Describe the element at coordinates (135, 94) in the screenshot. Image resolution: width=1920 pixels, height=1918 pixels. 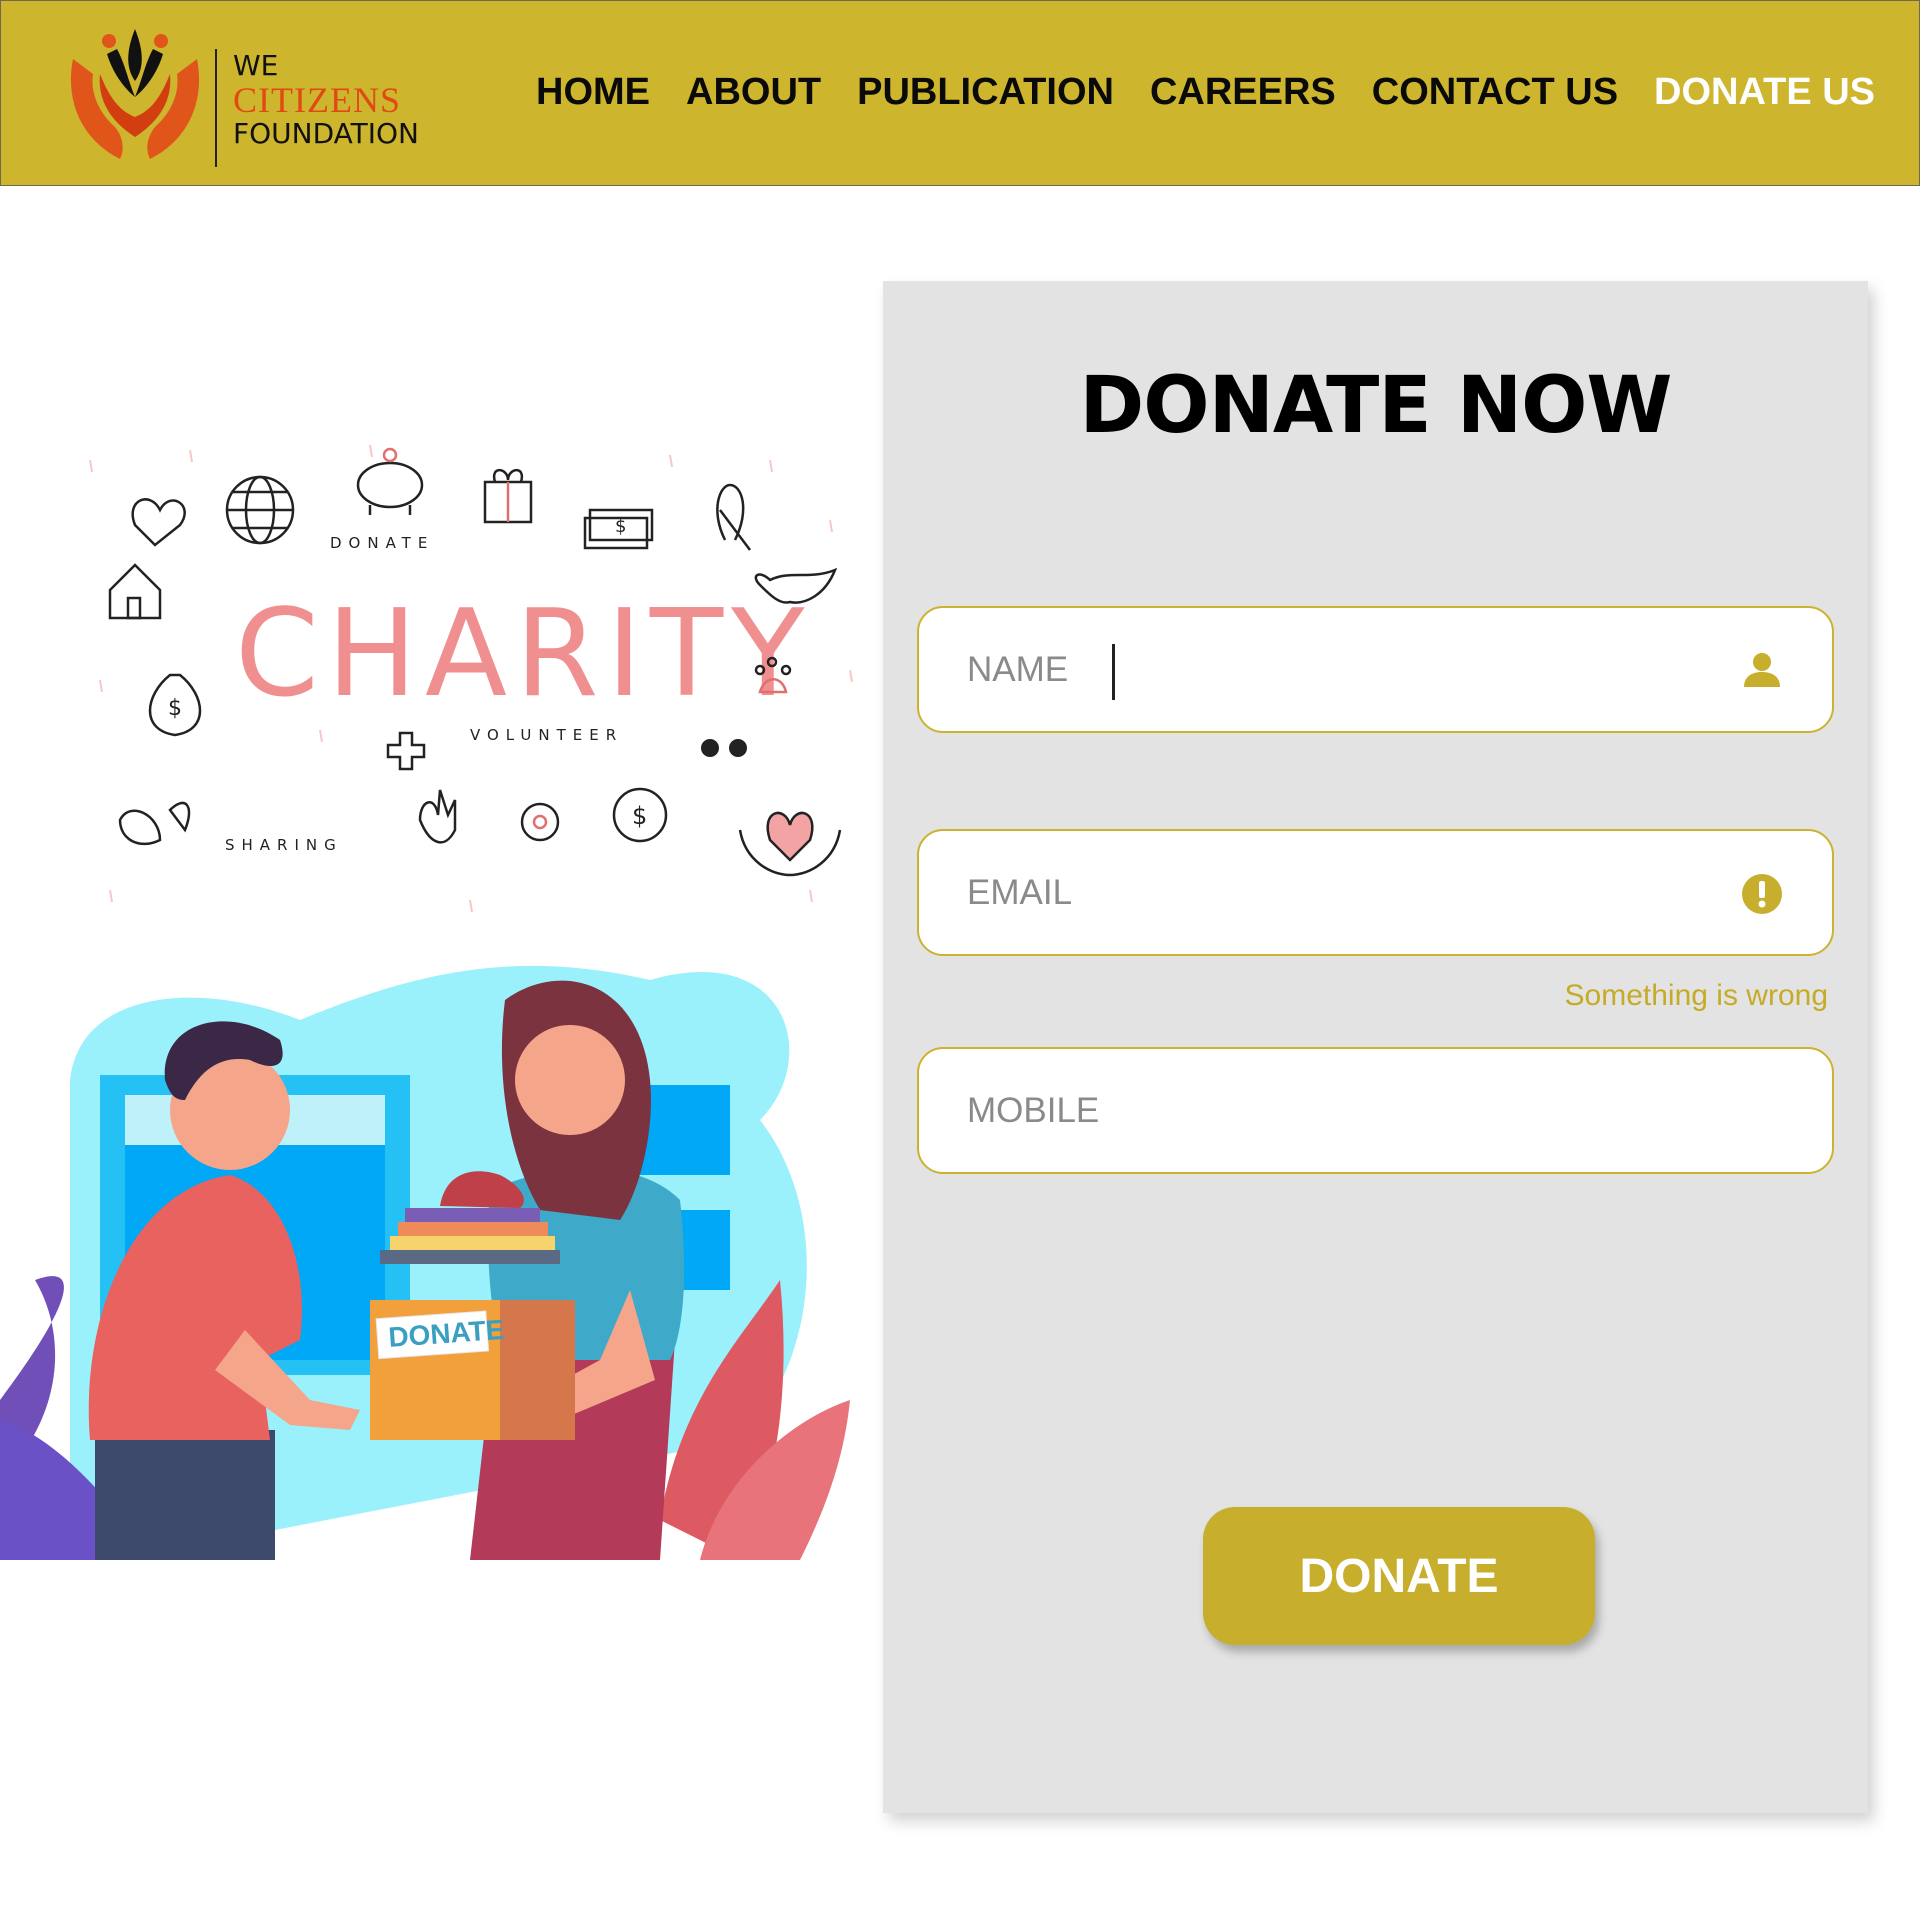
I see `hands-logo-icon` at that location.